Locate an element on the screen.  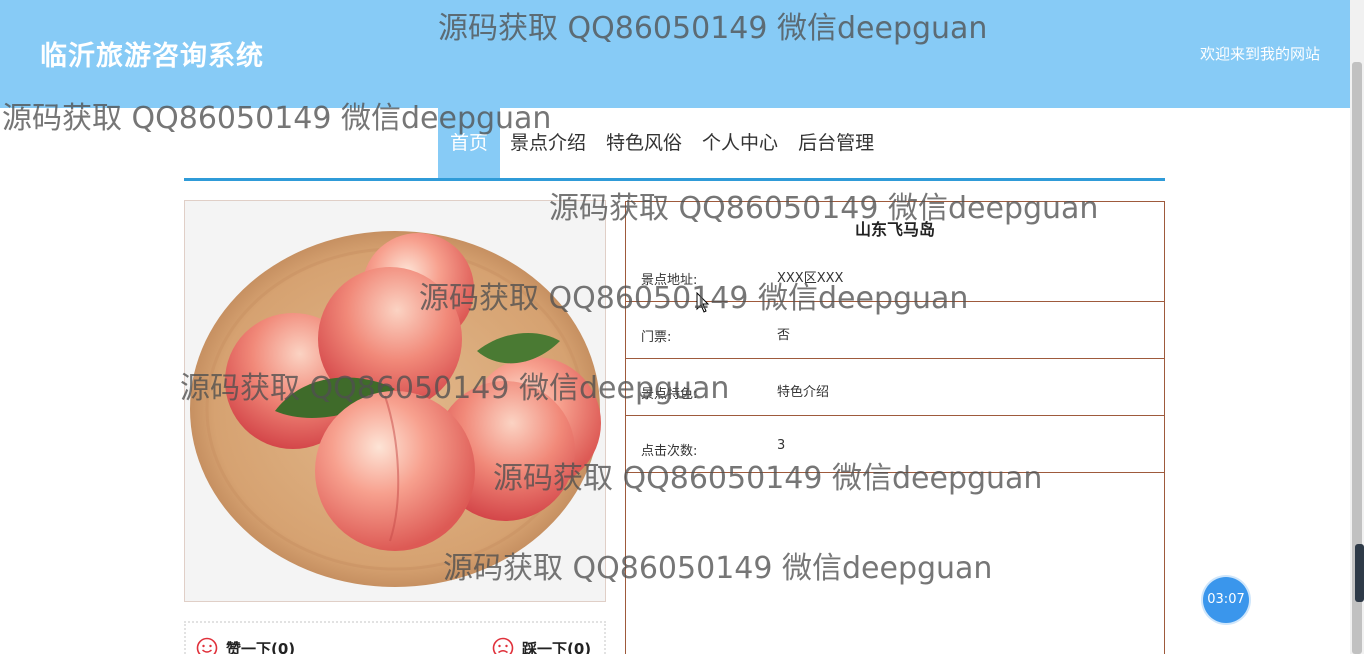
row-value: 特色介绍 is located at coordinates (803, 392).